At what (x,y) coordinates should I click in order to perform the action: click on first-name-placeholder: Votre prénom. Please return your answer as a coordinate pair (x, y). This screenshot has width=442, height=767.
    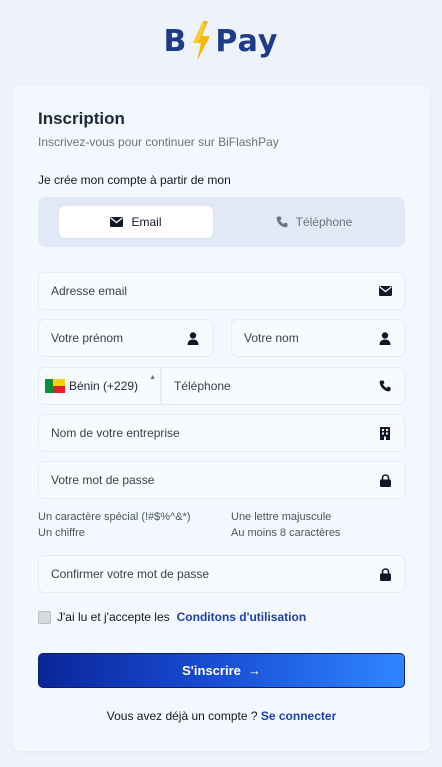
    Looking at the image, I should click on (87, 338).